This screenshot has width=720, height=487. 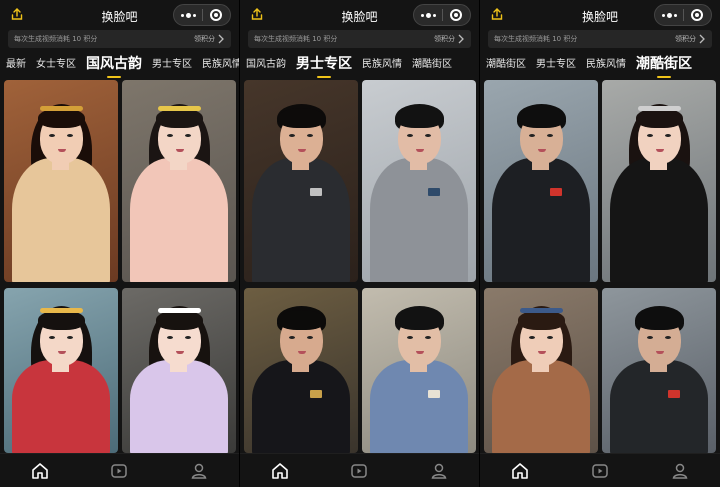 I want to click on category-tab: 最新, so click(x=16, y=66).